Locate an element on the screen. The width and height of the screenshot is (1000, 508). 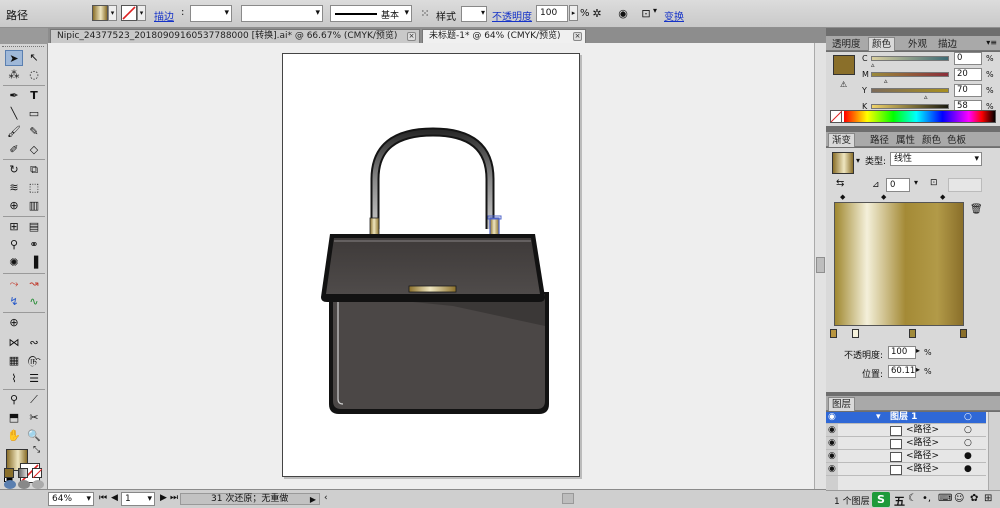
transform-link: 变换 is located at coordinates (674, 15).